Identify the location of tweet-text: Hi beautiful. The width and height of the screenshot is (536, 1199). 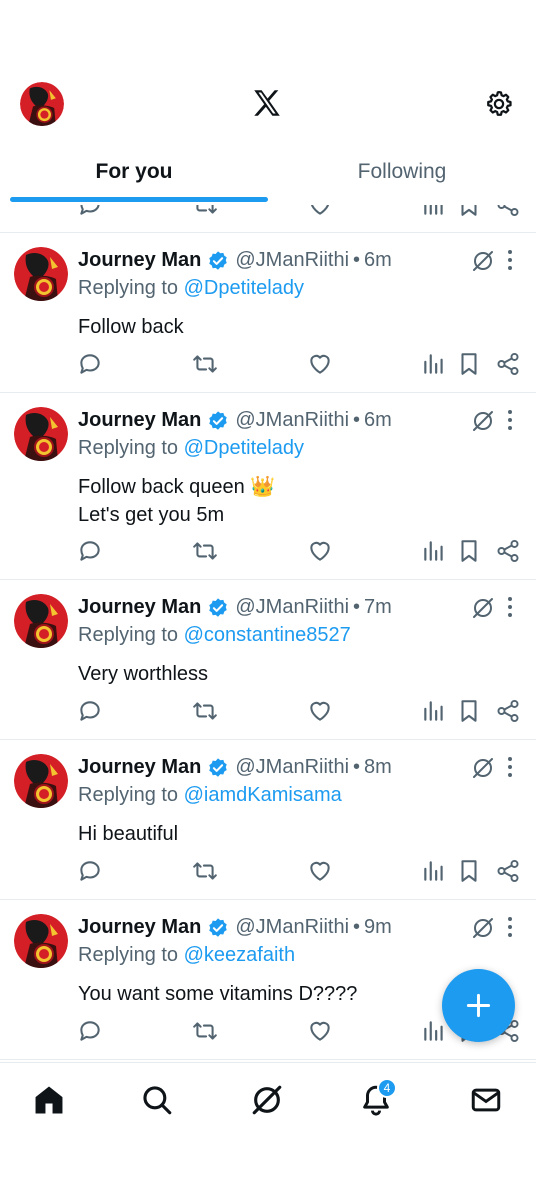
(128, 834).